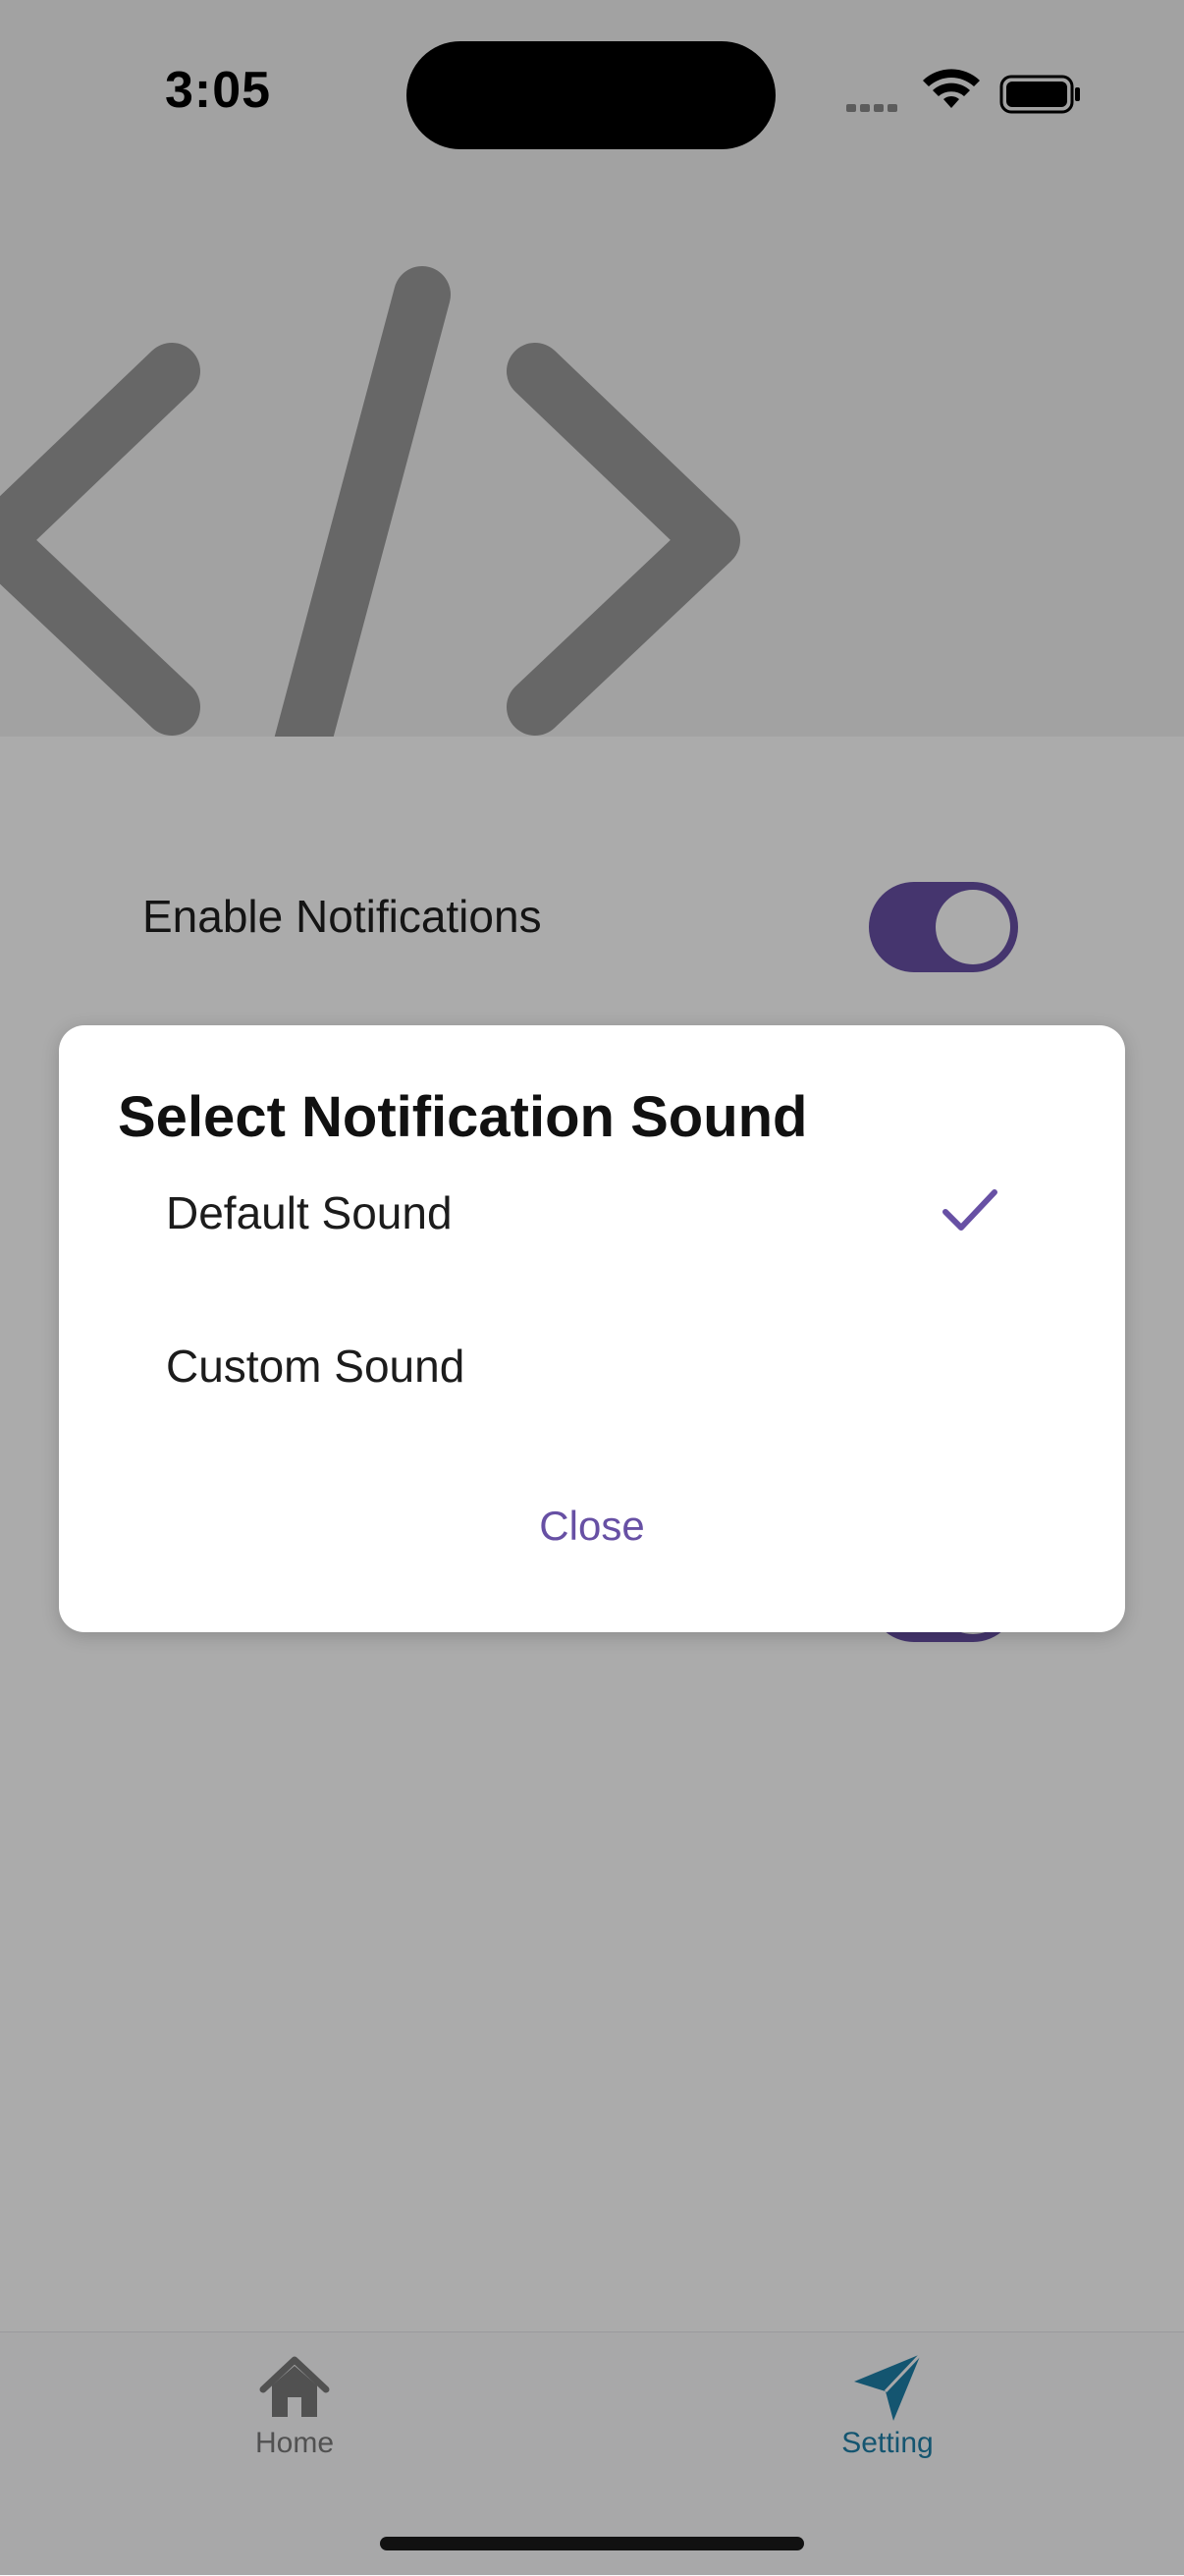 The width and height of the screenshot is (1184, 2576). What do you see at coordinates (463, 1117) in the screenshot?
I see `dialog-title: Select Notification Sound` at bounding box center [463, 1117].